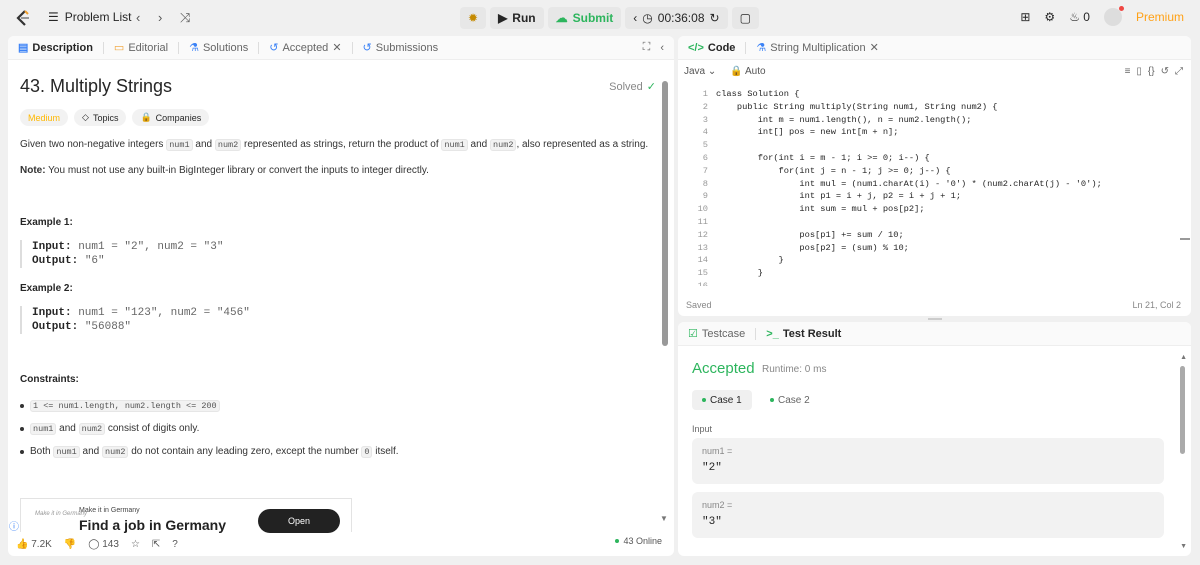  What do you see at coordinates (745, 18) in the screenshot?
I see `notes-button: ▢` at bounding box center [745, 18].